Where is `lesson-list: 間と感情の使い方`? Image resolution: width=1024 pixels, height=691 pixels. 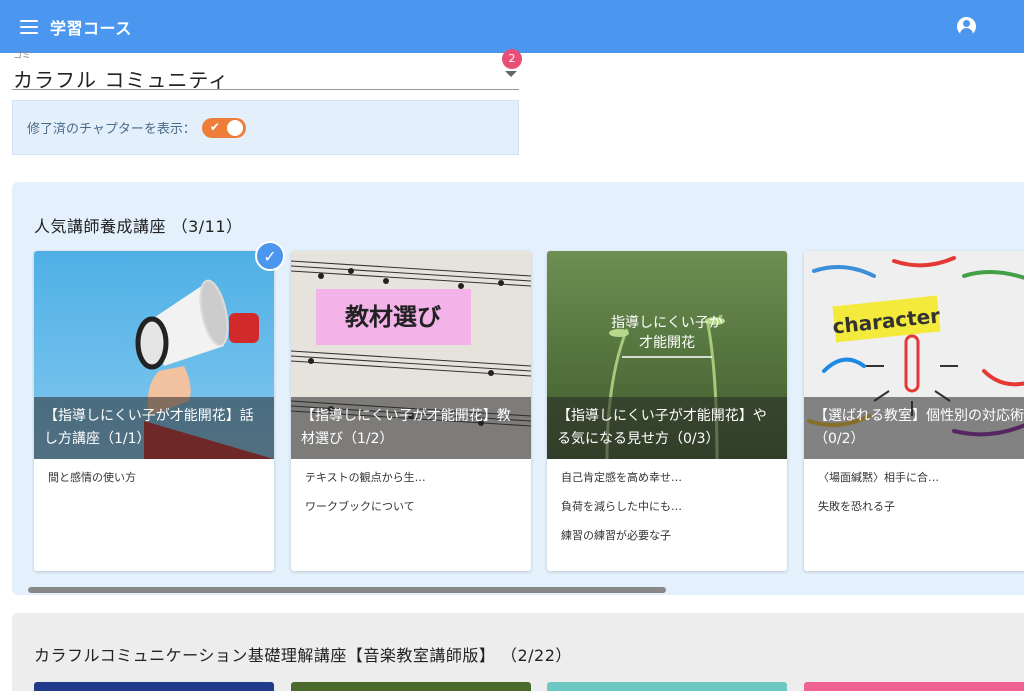 lesson-list: 間と感情の使い方 is located at coordinates (154, 485).